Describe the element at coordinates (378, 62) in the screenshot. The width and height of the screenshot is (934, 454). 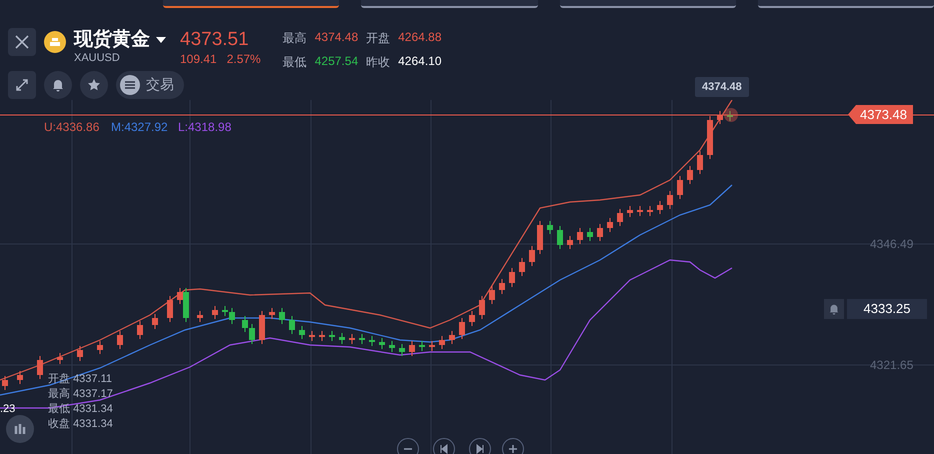
I see `stat-label: 昨收` at that location.